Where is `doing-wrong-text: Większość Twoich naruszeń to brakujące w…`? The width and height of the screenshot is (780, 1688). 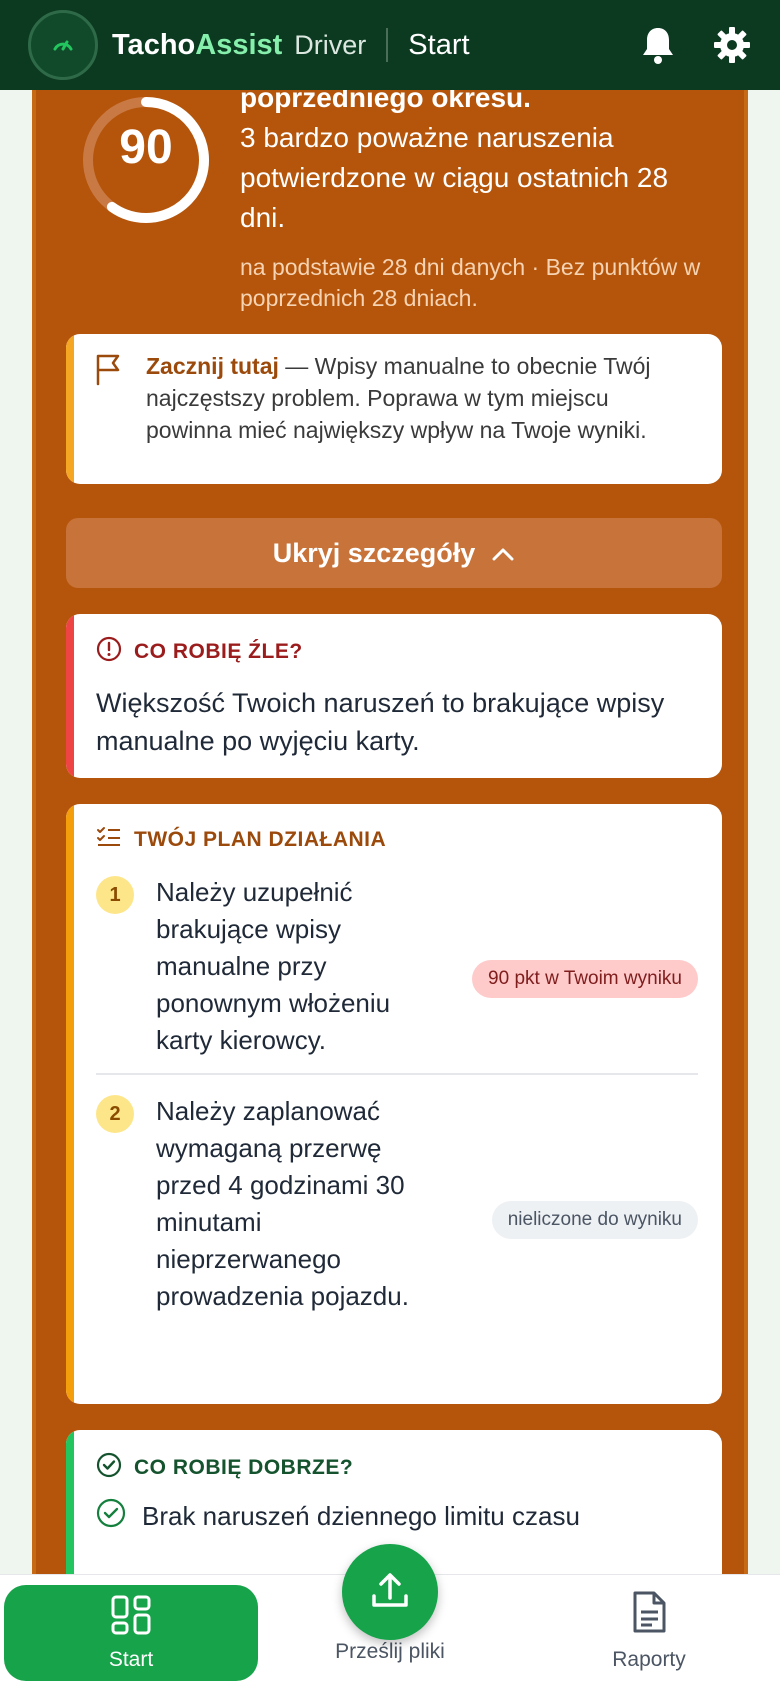 doing-wrong-text: Większość Twoich naruszeń to brakujące w… is located at coordinates (380, 722).